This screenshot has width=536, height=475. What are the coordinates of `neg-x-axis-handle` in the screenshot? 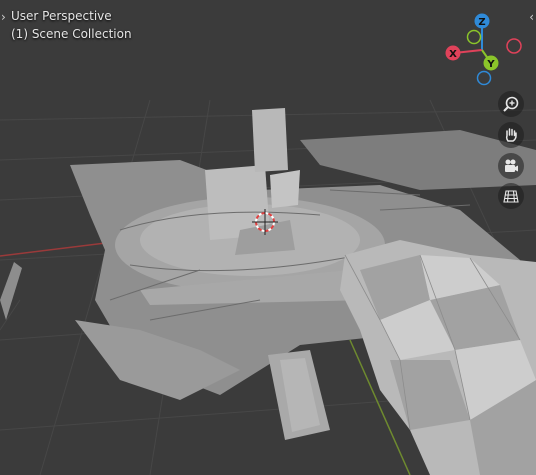 It's located at (514, 46).